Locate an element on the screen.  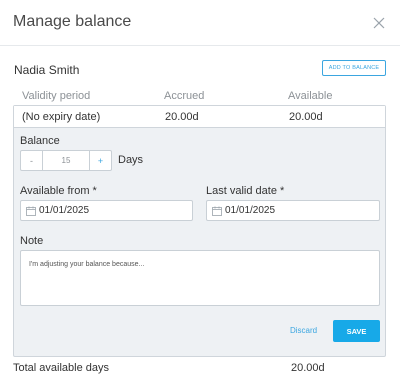
close-icon is located at coordinates (379, 23).